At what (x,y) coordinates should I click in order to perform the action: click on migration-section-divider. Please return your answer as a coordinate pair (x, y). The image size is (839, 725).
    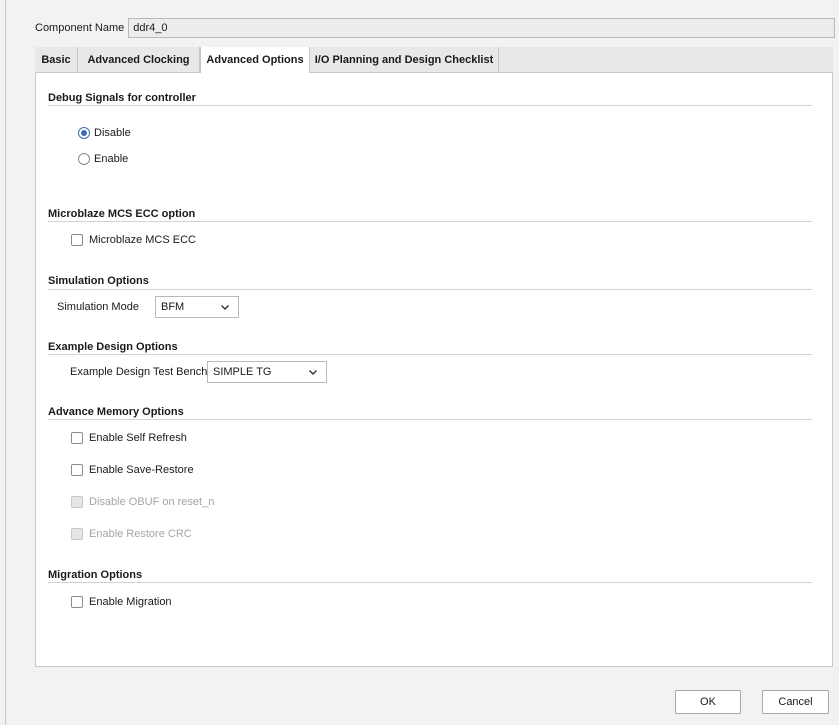
    Looking at the image, I should click on (430, 582).